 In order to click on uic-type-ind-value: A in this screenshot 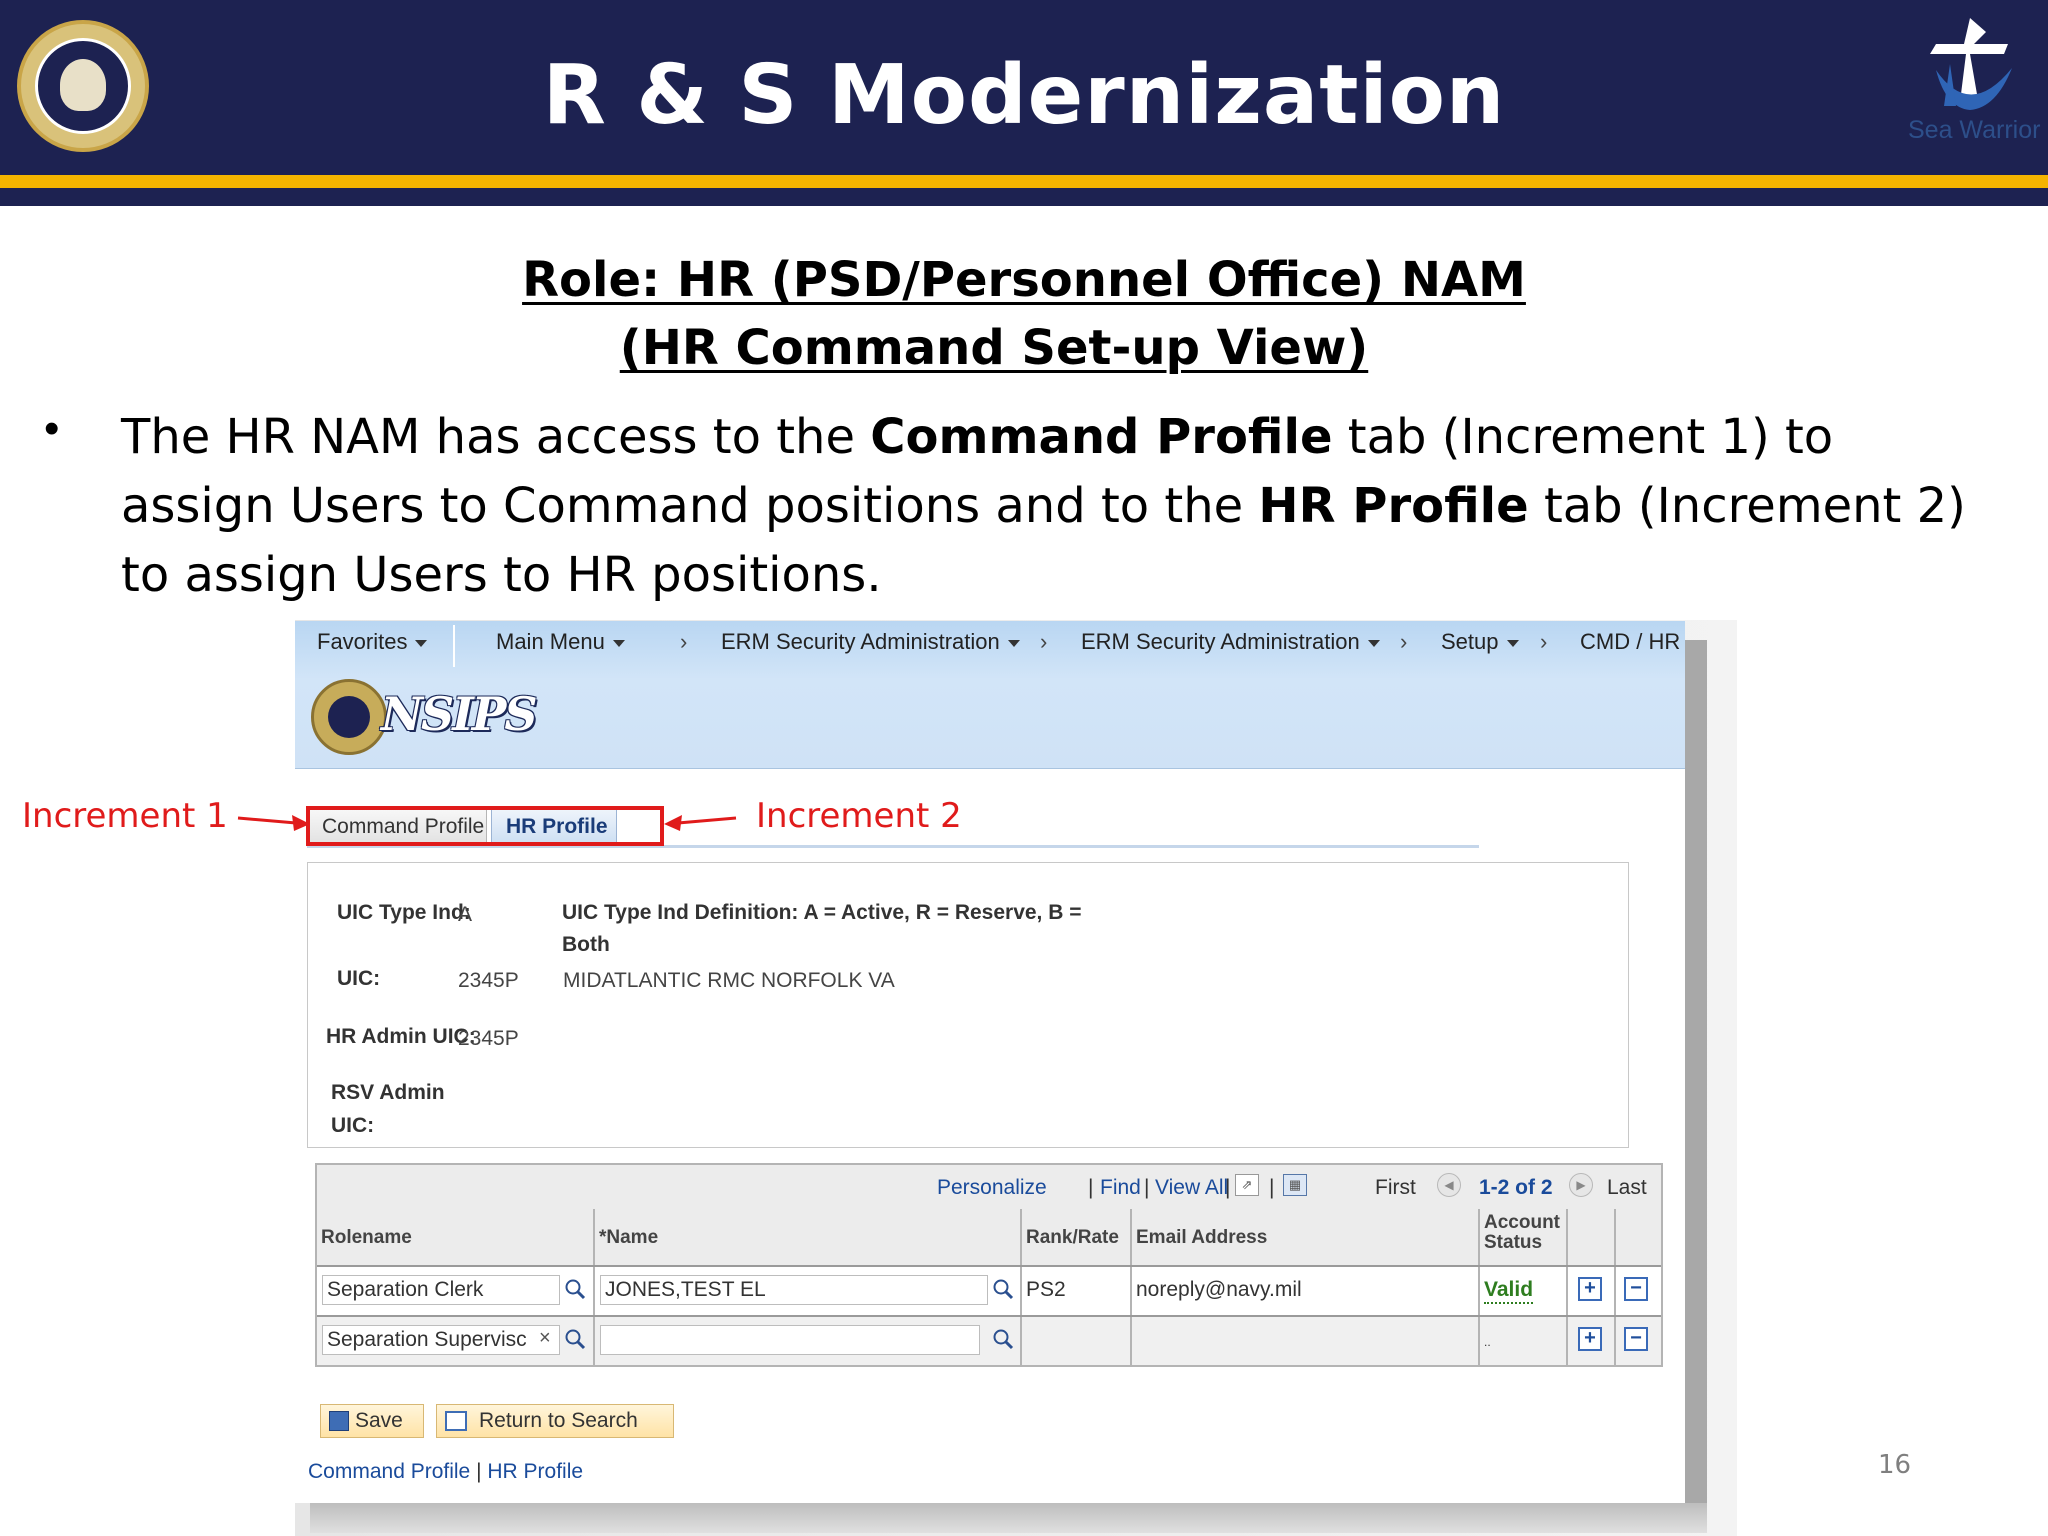, I will do `click(465, 914)`.